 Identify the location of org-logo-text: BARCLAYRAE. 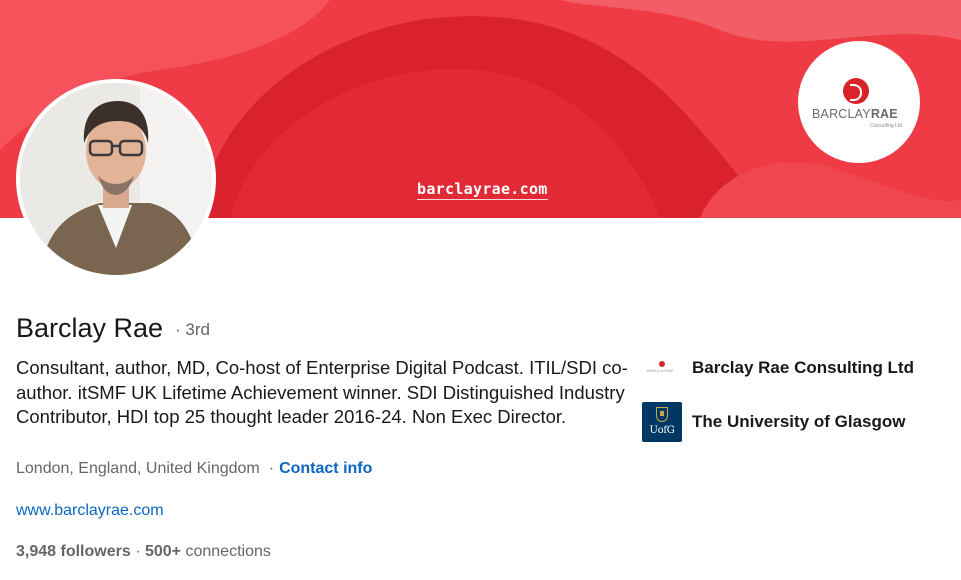
(660, 370).